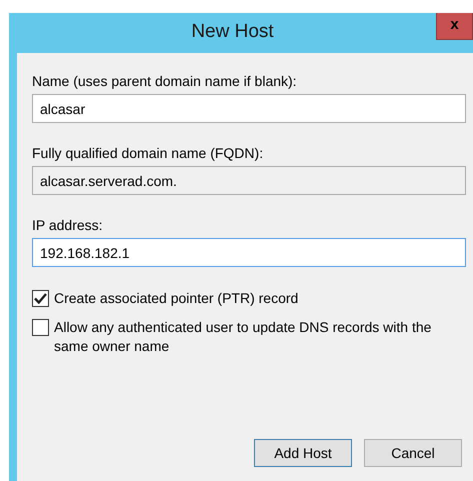  Describe the element at coordinates (148, 153) in the screenshot. I see `field-label: Fully qualified domain name (FQDN):` at that location.